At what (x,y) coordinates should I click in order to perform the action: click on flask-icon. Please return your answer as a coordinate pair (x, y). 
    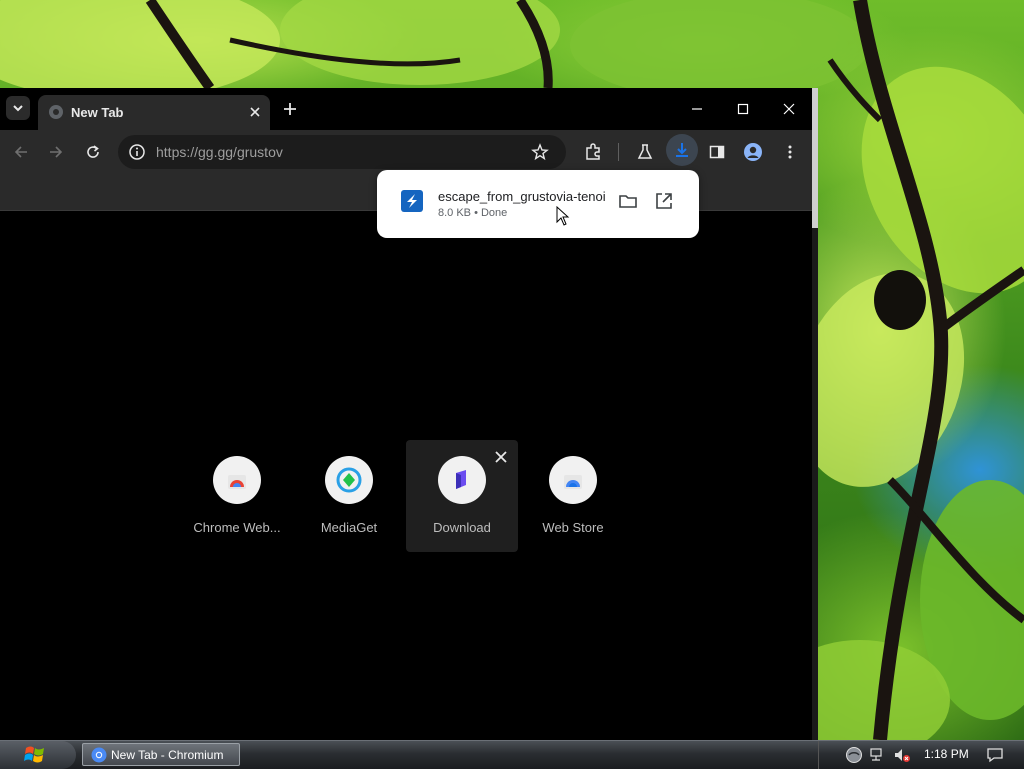
    Looking at the image, I should click on (645, 151).